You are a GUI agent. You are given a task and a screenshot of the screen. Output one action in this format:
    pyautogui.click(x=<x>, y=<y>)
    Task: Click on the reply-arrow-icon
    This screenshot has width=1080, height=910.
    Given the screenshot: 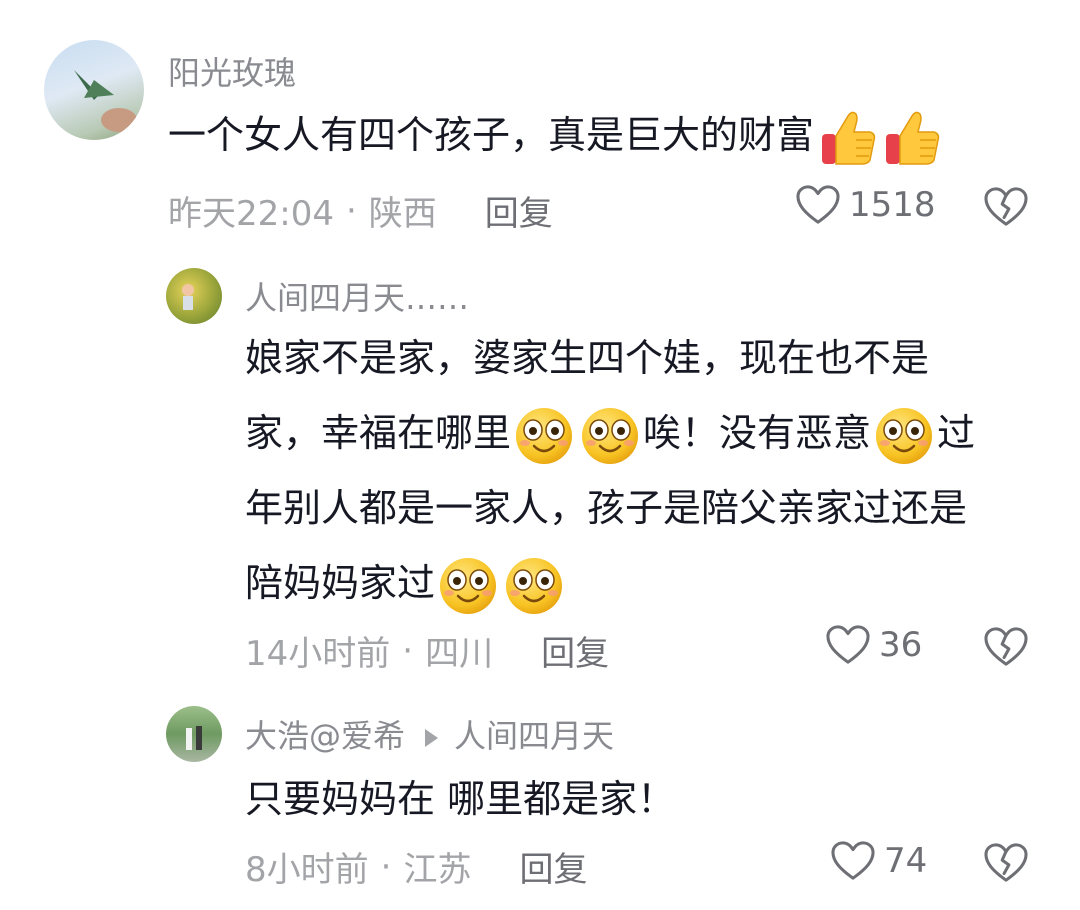 What is the action you would take?
    pyautogui.click(x=432, y=738)
    